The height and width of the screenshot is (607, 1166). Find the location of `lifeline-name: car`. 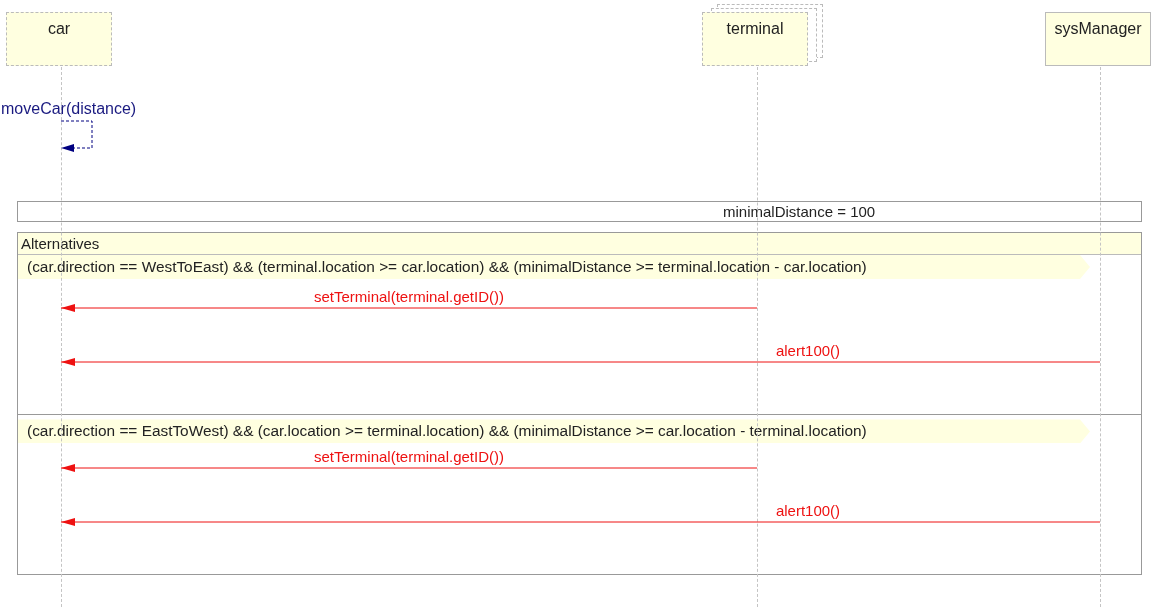

lifeline-name: car is located at coordinates (59, 29).